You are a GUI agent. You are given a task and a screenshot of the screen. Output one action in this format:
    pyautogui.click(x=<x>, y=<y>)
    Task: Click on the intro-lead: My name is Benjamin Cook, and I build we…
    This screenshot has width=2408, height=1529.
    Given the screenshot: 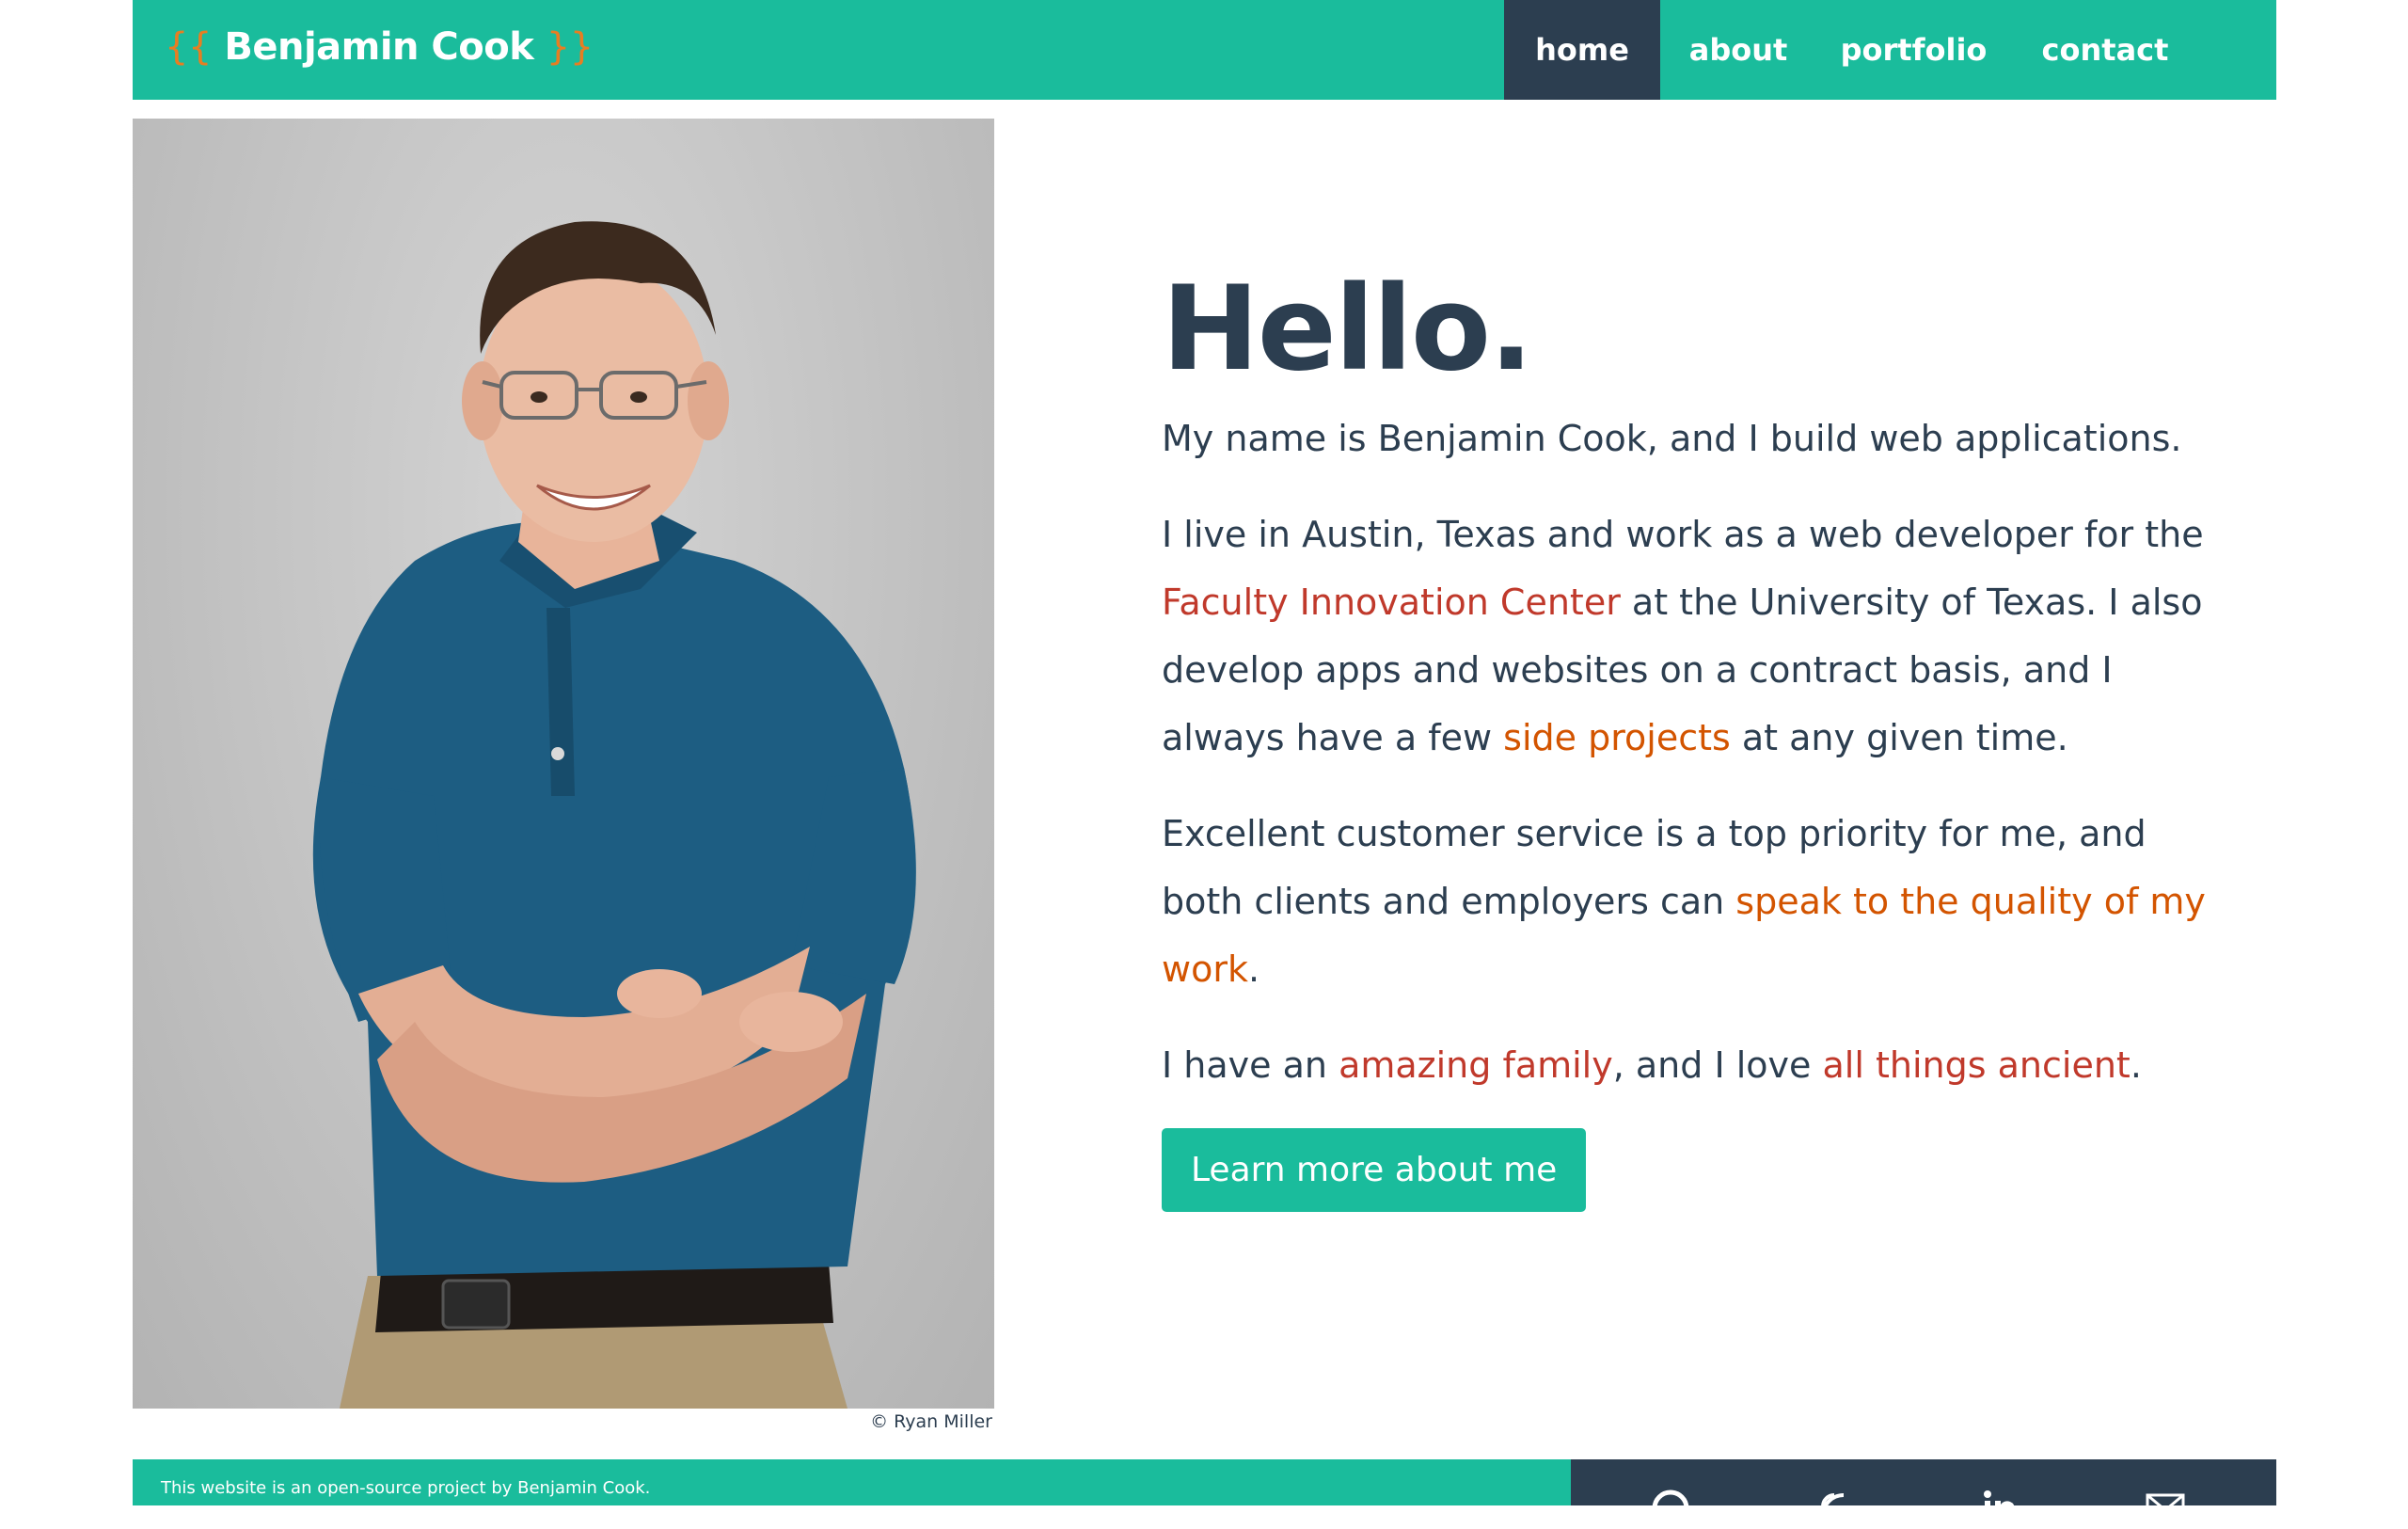 What is the action you would take?
    pyautogui.click(x=1672, y=438)
    